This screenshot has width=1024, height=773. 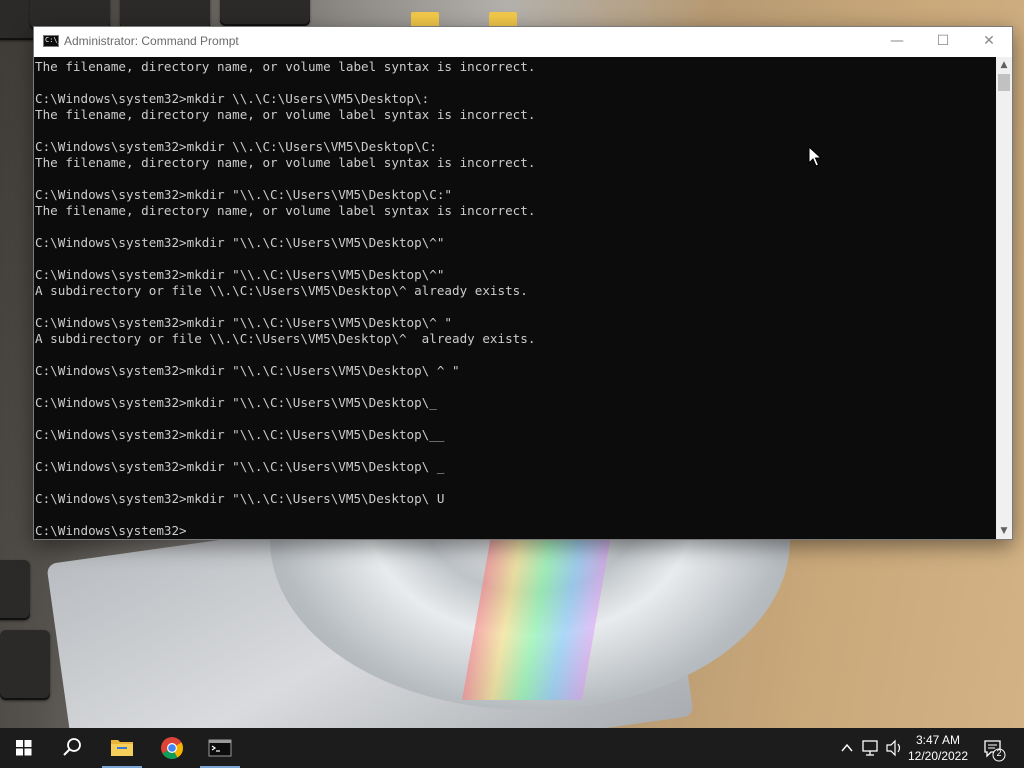 I want to click on action-center-icon: 2, so click(x=995, y=748).